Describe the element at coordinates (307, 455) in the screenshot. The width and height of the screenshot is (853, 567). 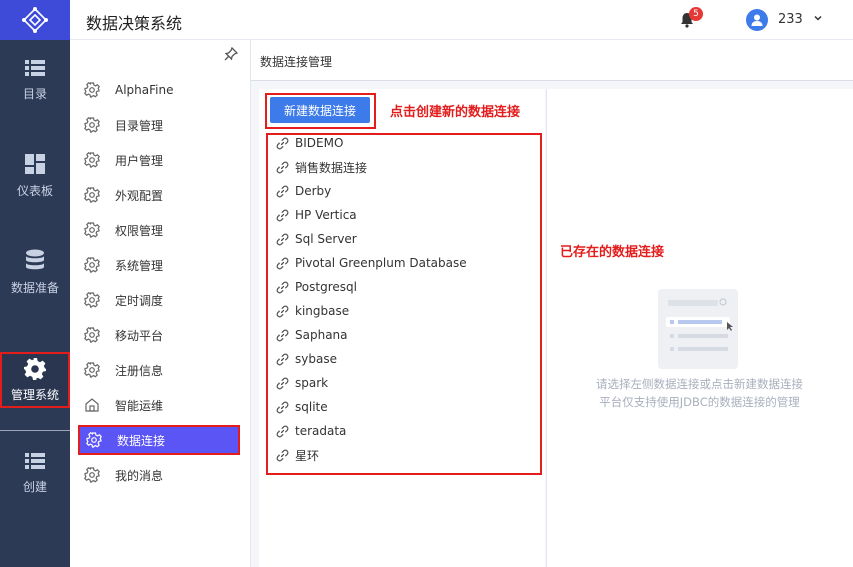
I see `connection-name: 星环` at that location.